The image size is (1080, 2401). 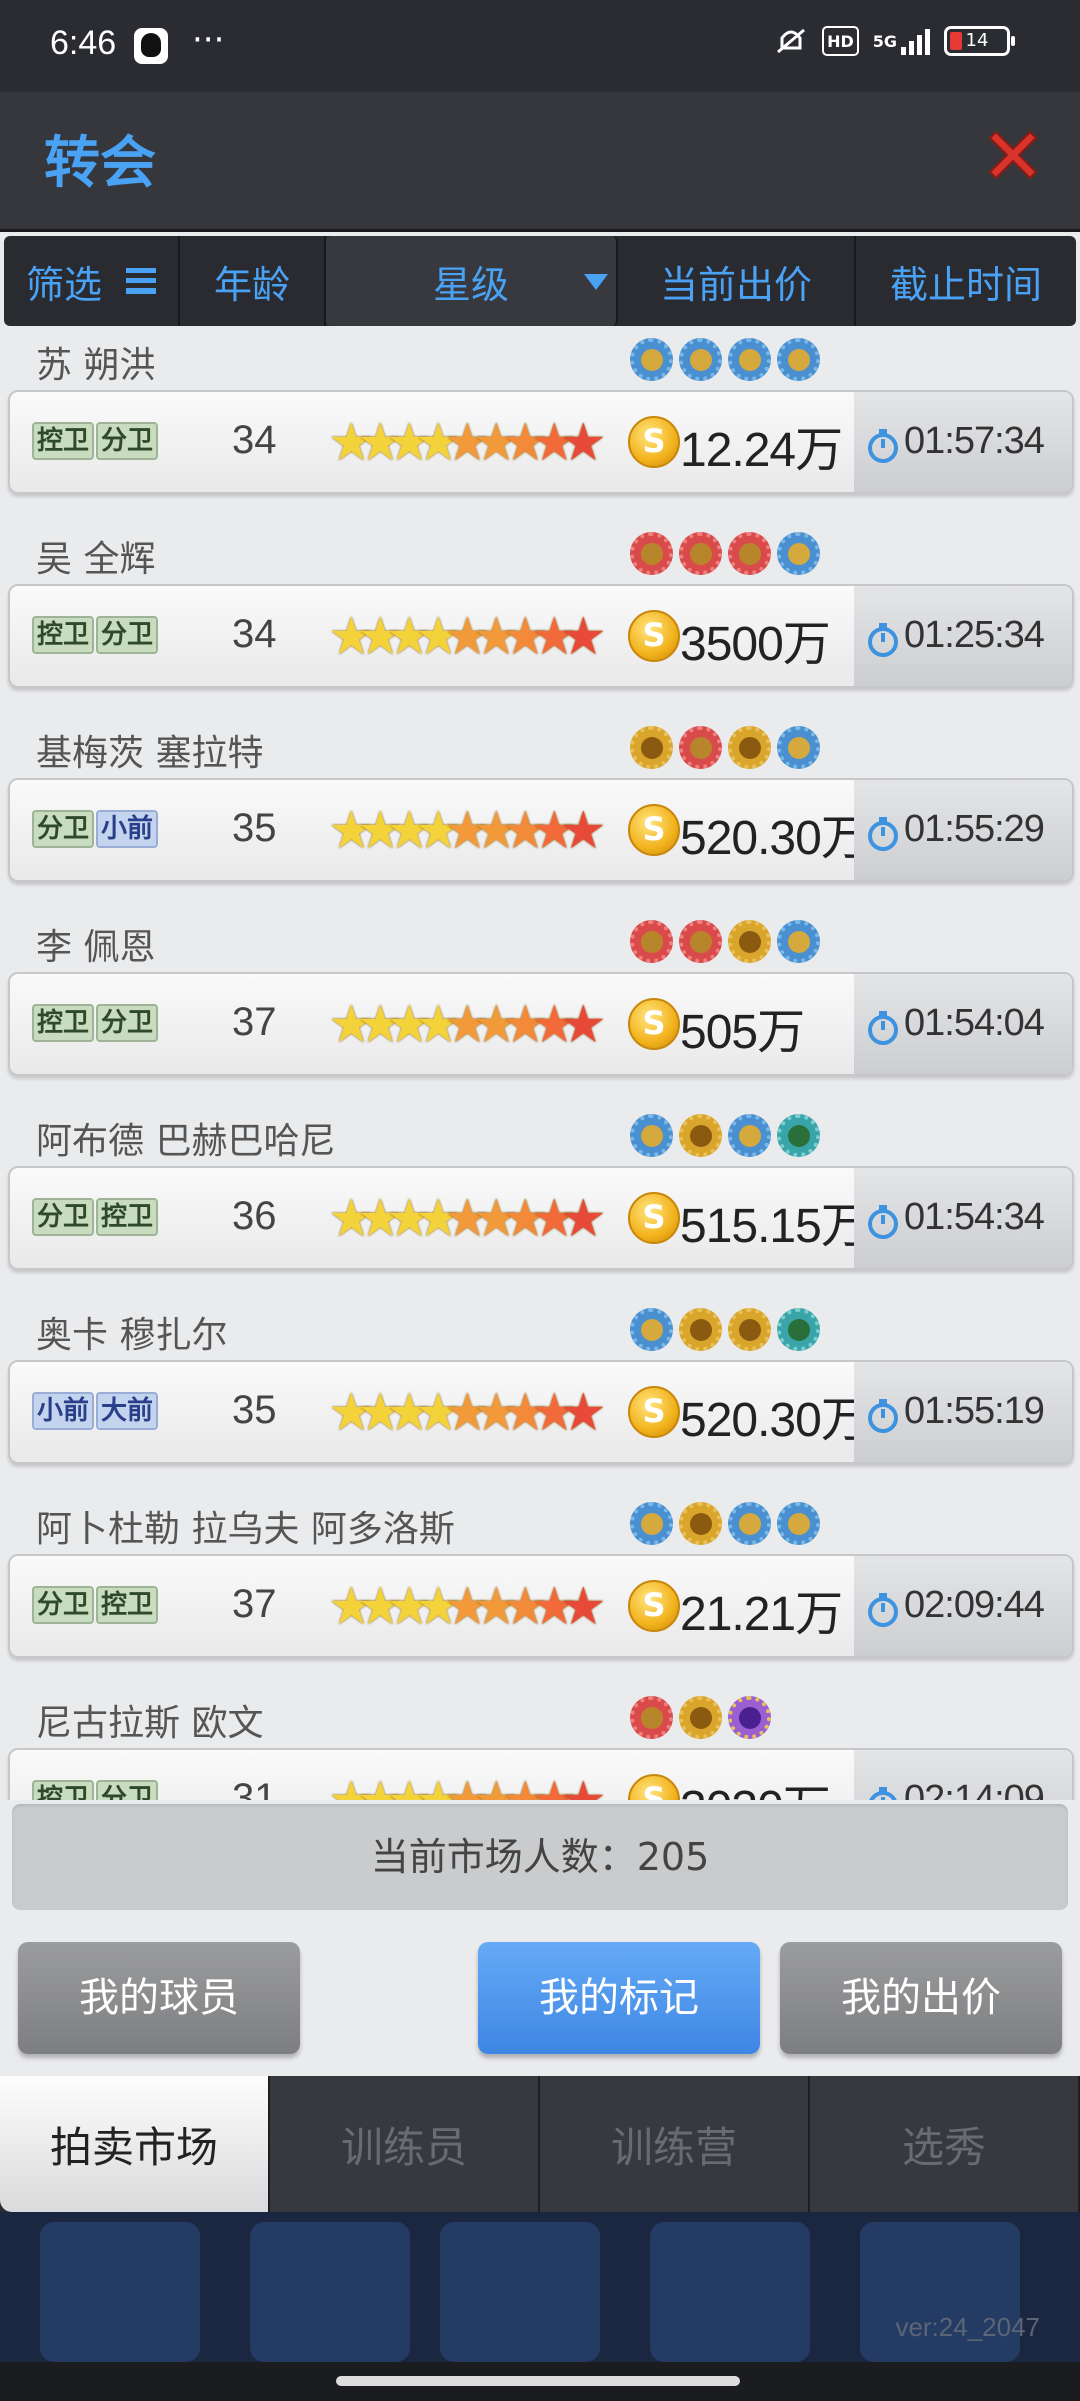 I want to click on player-card: 分卫 控卫 36 ★ ★ ★ ★ ★ ★ ★ ★ ★ S 515.15万 01:54:34, so click(x=541, y=1218).